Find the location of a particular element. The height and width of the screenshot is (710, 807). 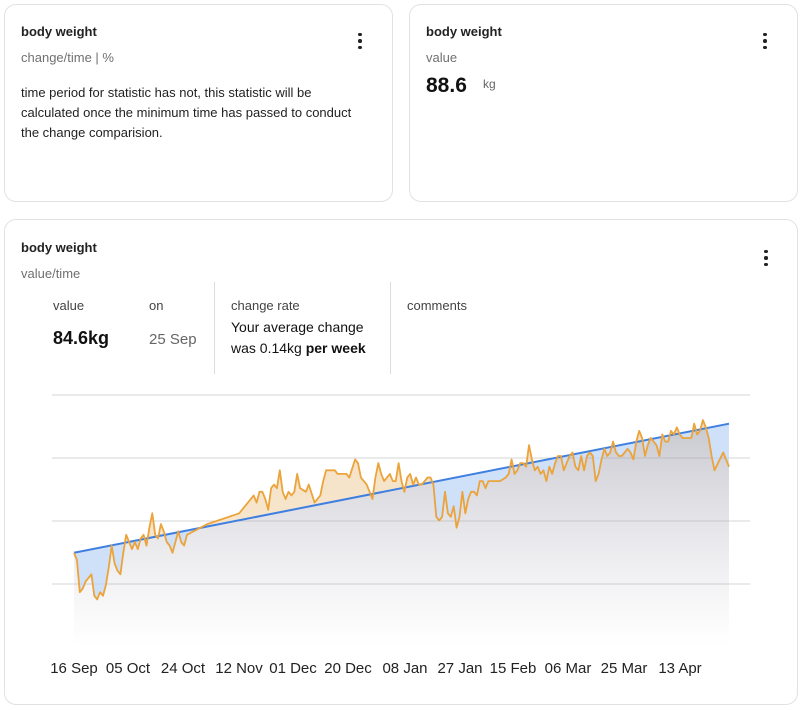

current-value: 88.6 is located at coordinates (446, 85).